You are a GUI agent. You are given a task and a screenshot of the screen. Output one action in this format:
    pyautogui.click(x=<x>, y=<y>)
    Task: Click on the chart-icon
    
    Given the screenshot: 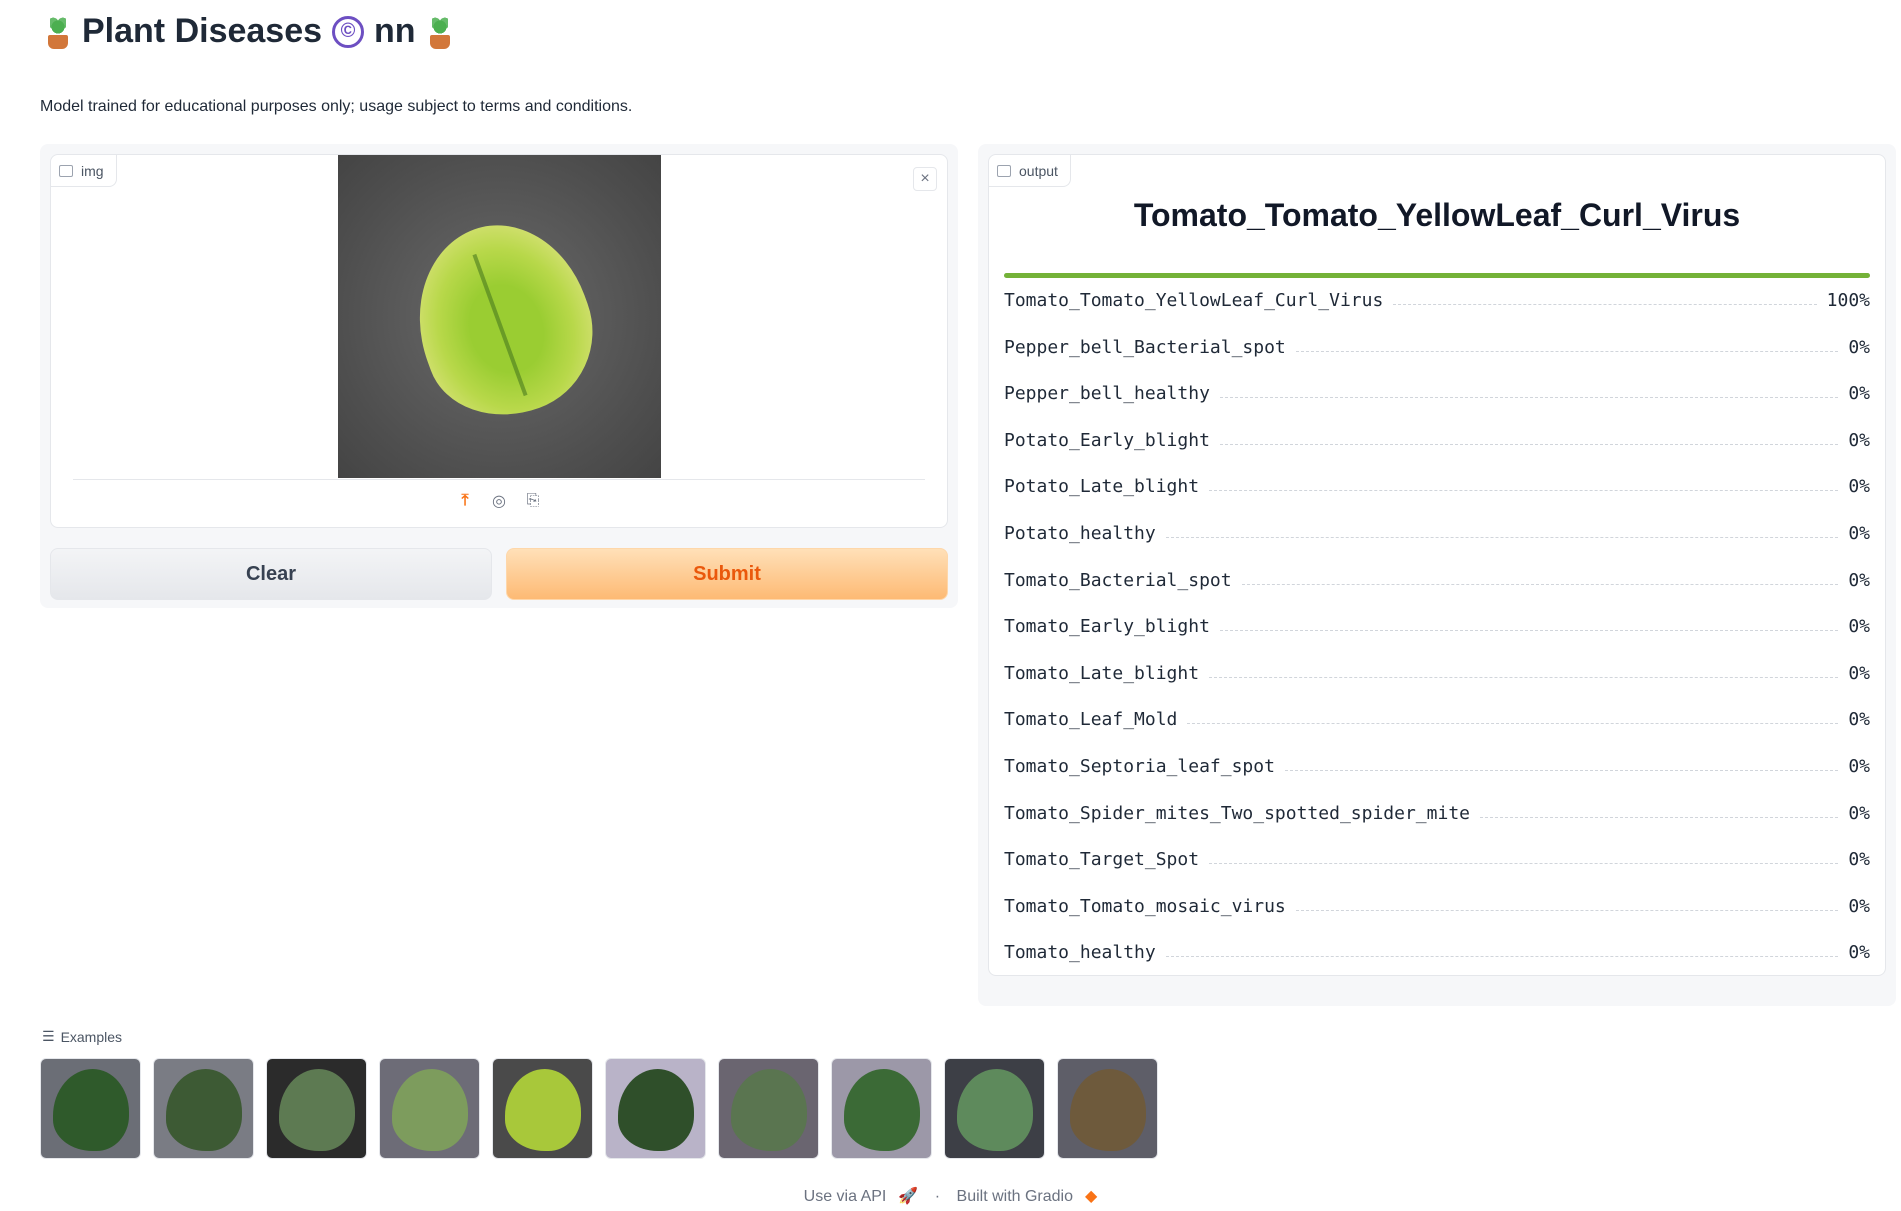 What is the action you would take?
    pyautogui.click(x=1004, y=170)
    